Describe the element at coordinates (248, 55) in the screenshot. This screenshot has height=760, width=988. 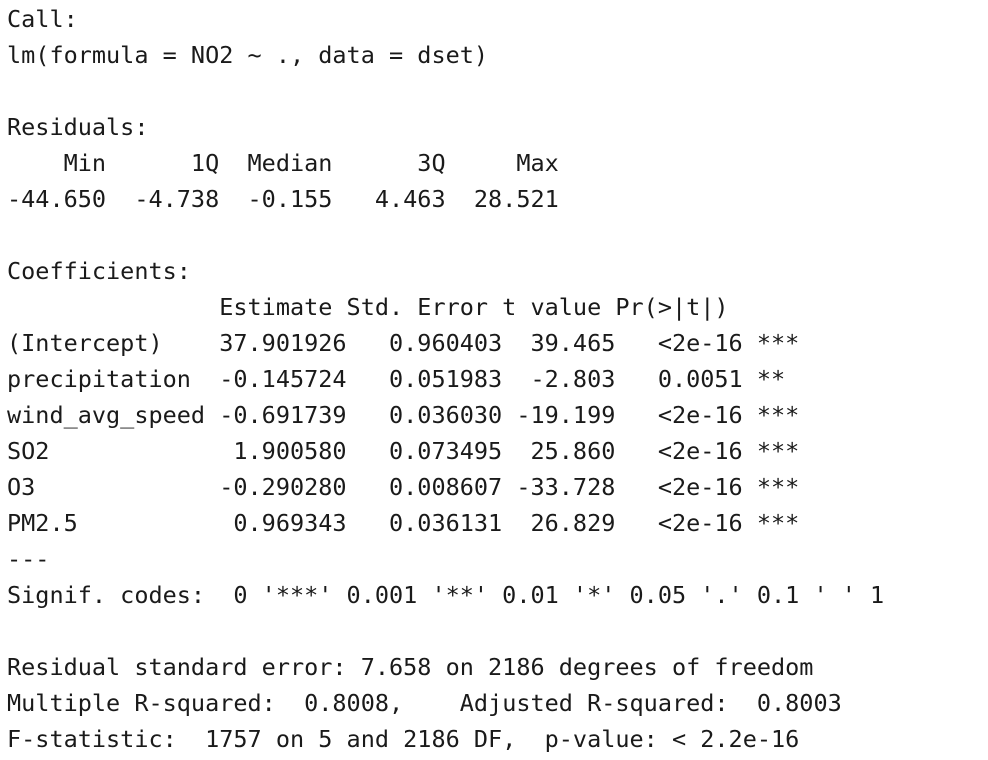
I see `call-formula: lm(formula = NO2 ~ ., data = dset)` at that location.